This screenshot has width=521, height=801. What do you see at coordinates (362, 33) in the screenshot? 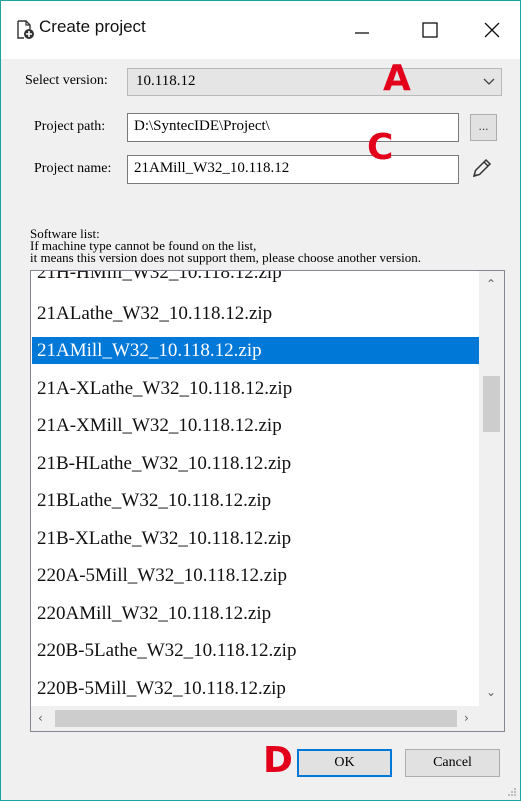
I see `minimize-icon` at bounding box center [362, 33].